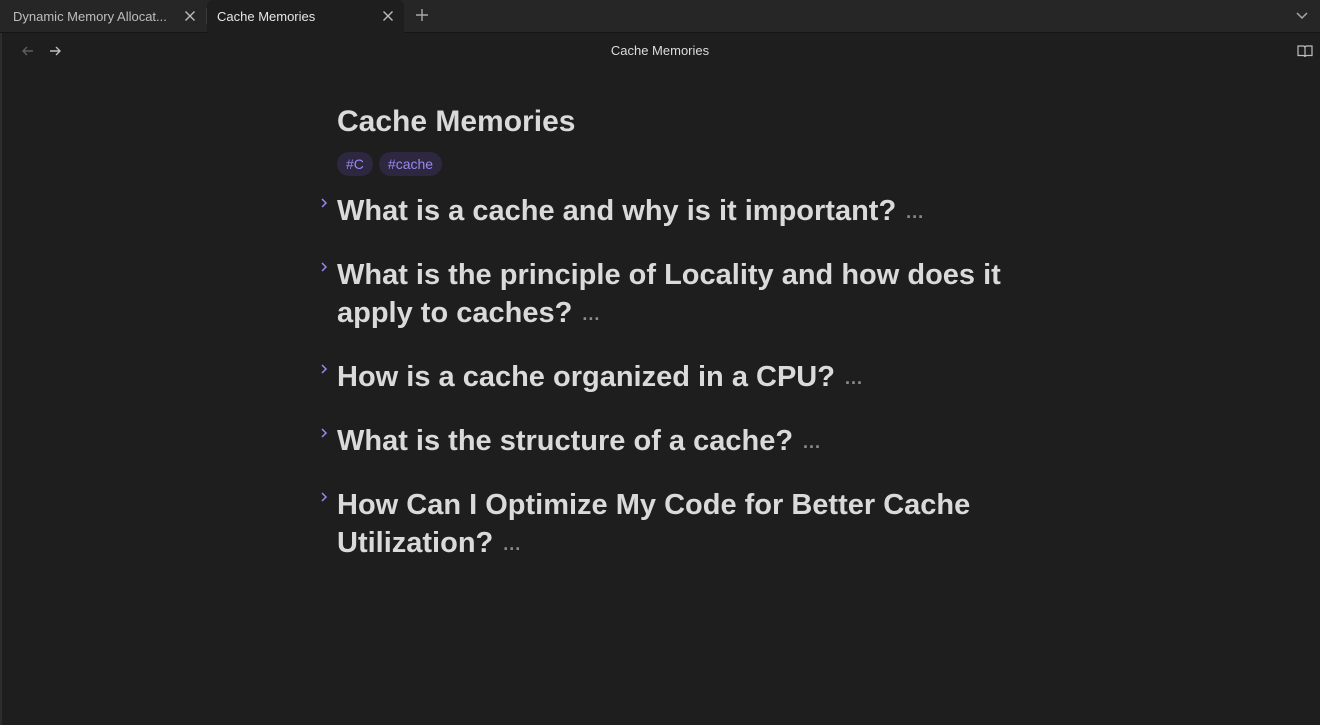 The image size is (1320, 725). I want to click on note-title: Cache Memories, so click(682, 122).